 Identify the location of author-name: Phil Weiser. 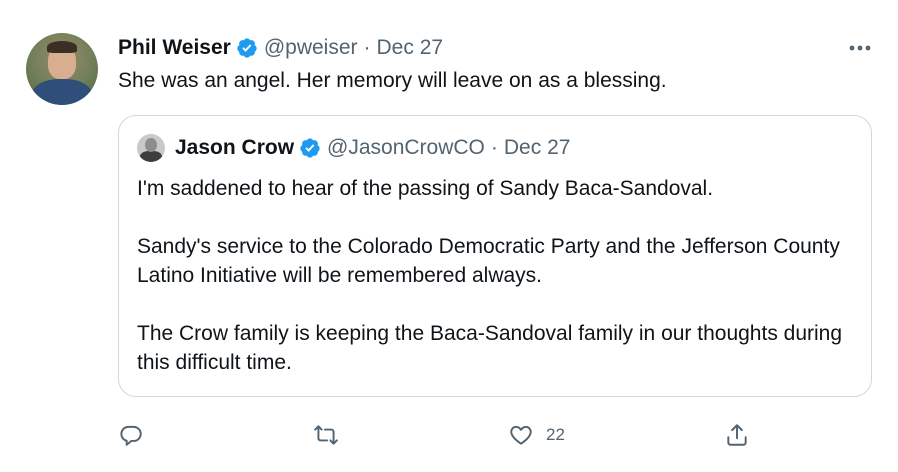
(174, 48).